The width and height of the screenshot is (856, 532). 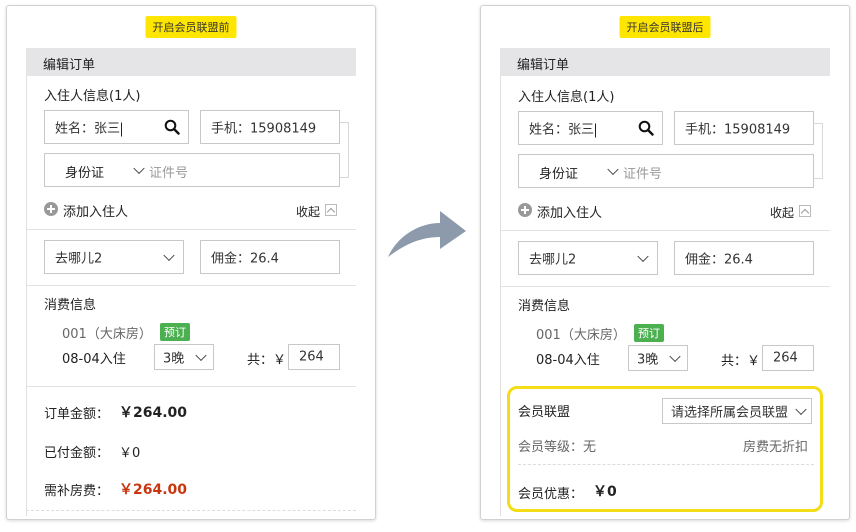 I want to click on member-discount-label: 会员优惠：, so click(x=551, y=494).